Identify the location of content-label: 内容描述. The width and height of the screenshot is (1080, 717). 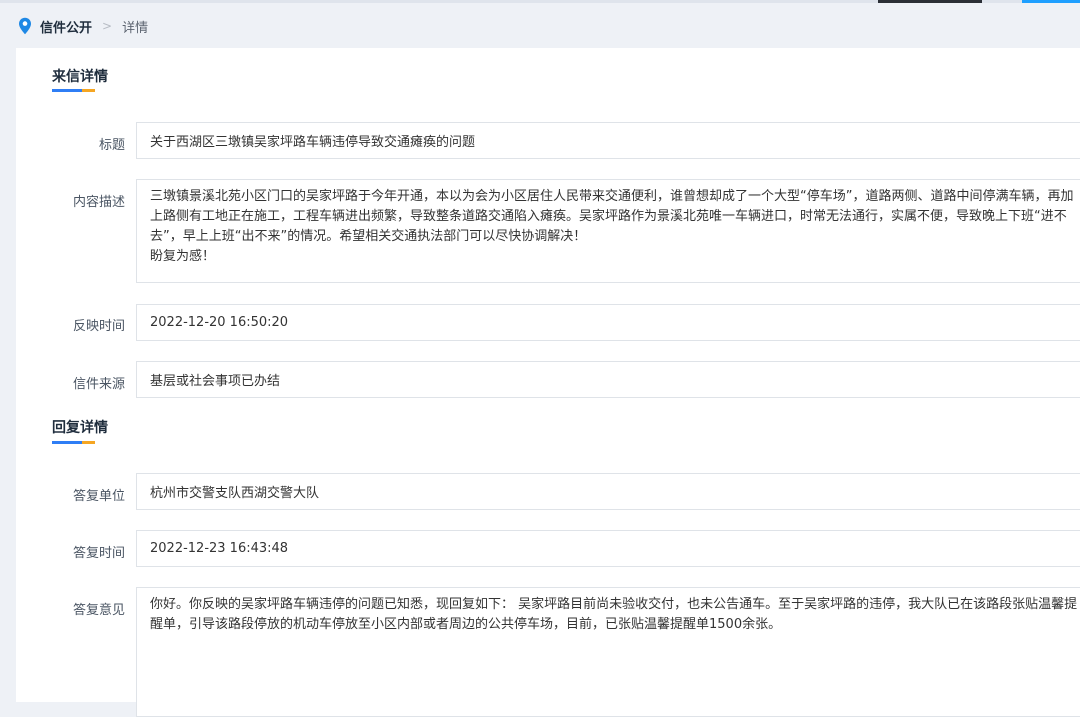
(98, 202).